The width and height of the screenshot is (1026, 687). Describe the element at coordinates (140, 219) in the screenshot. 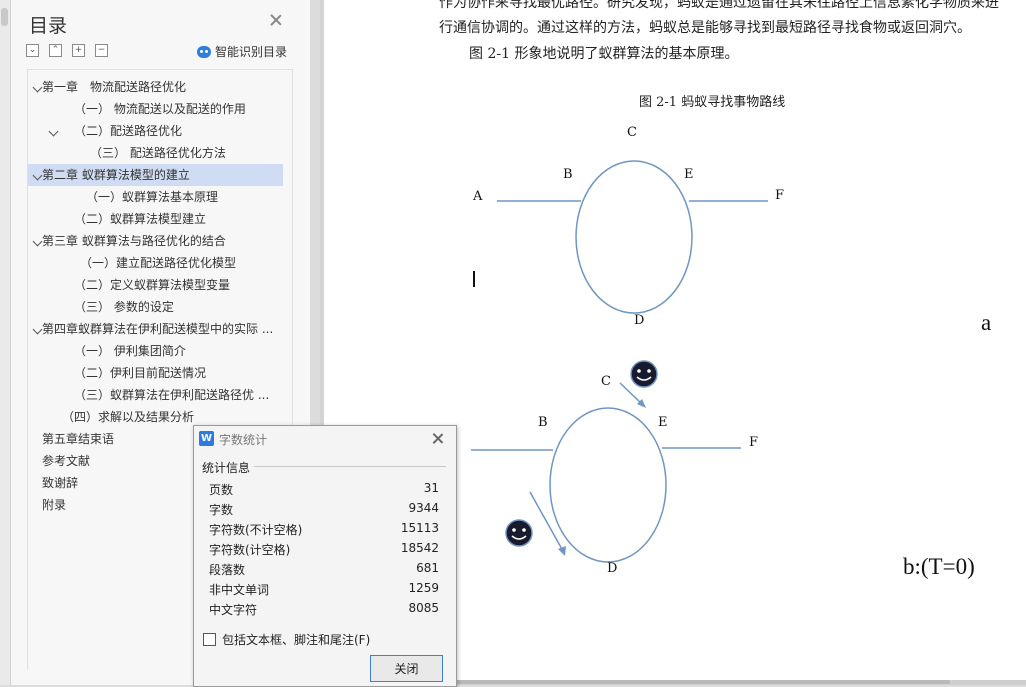

I see `toc-item-label: （二）蚁群算法模型建立` at that location.